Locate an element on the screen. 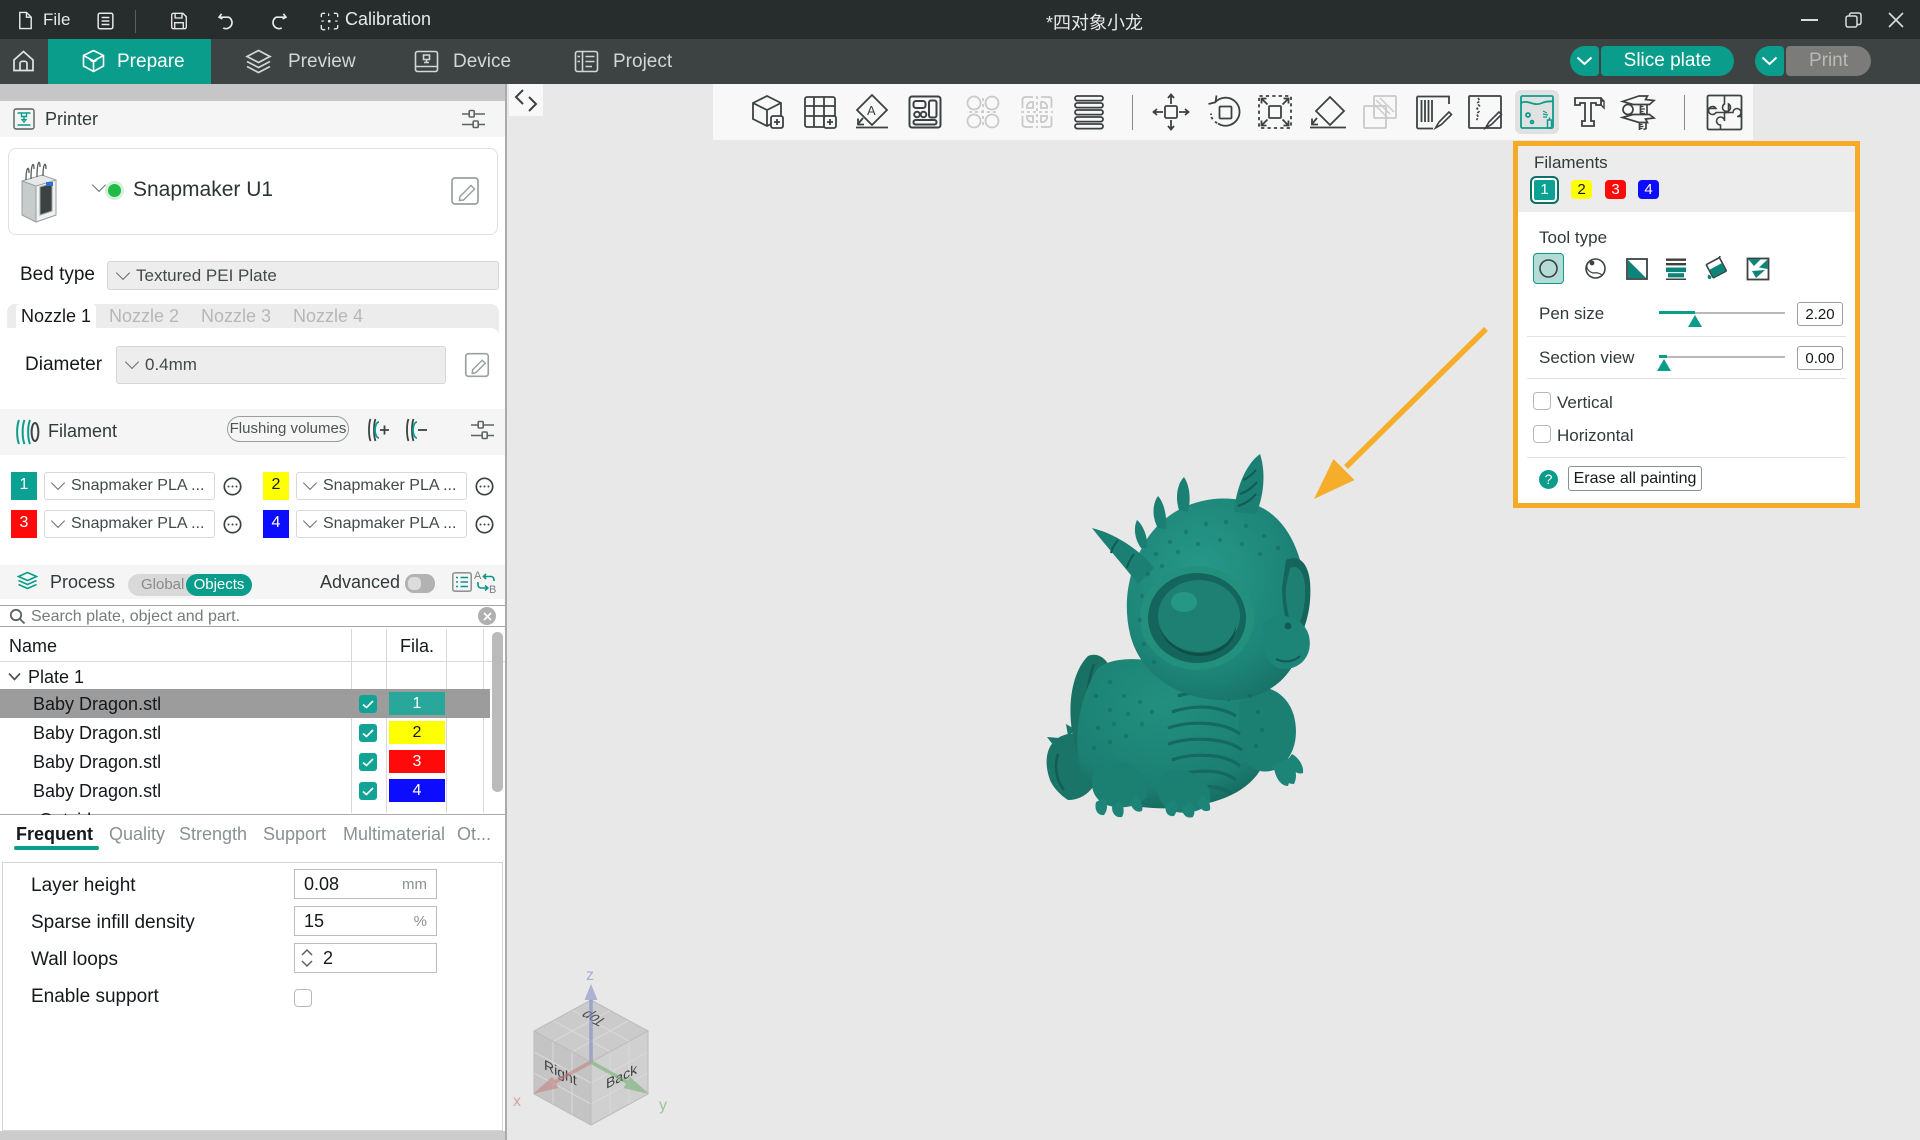 The image size is (1920, 1140). svg-text: z is located at coordinates (590, 975).